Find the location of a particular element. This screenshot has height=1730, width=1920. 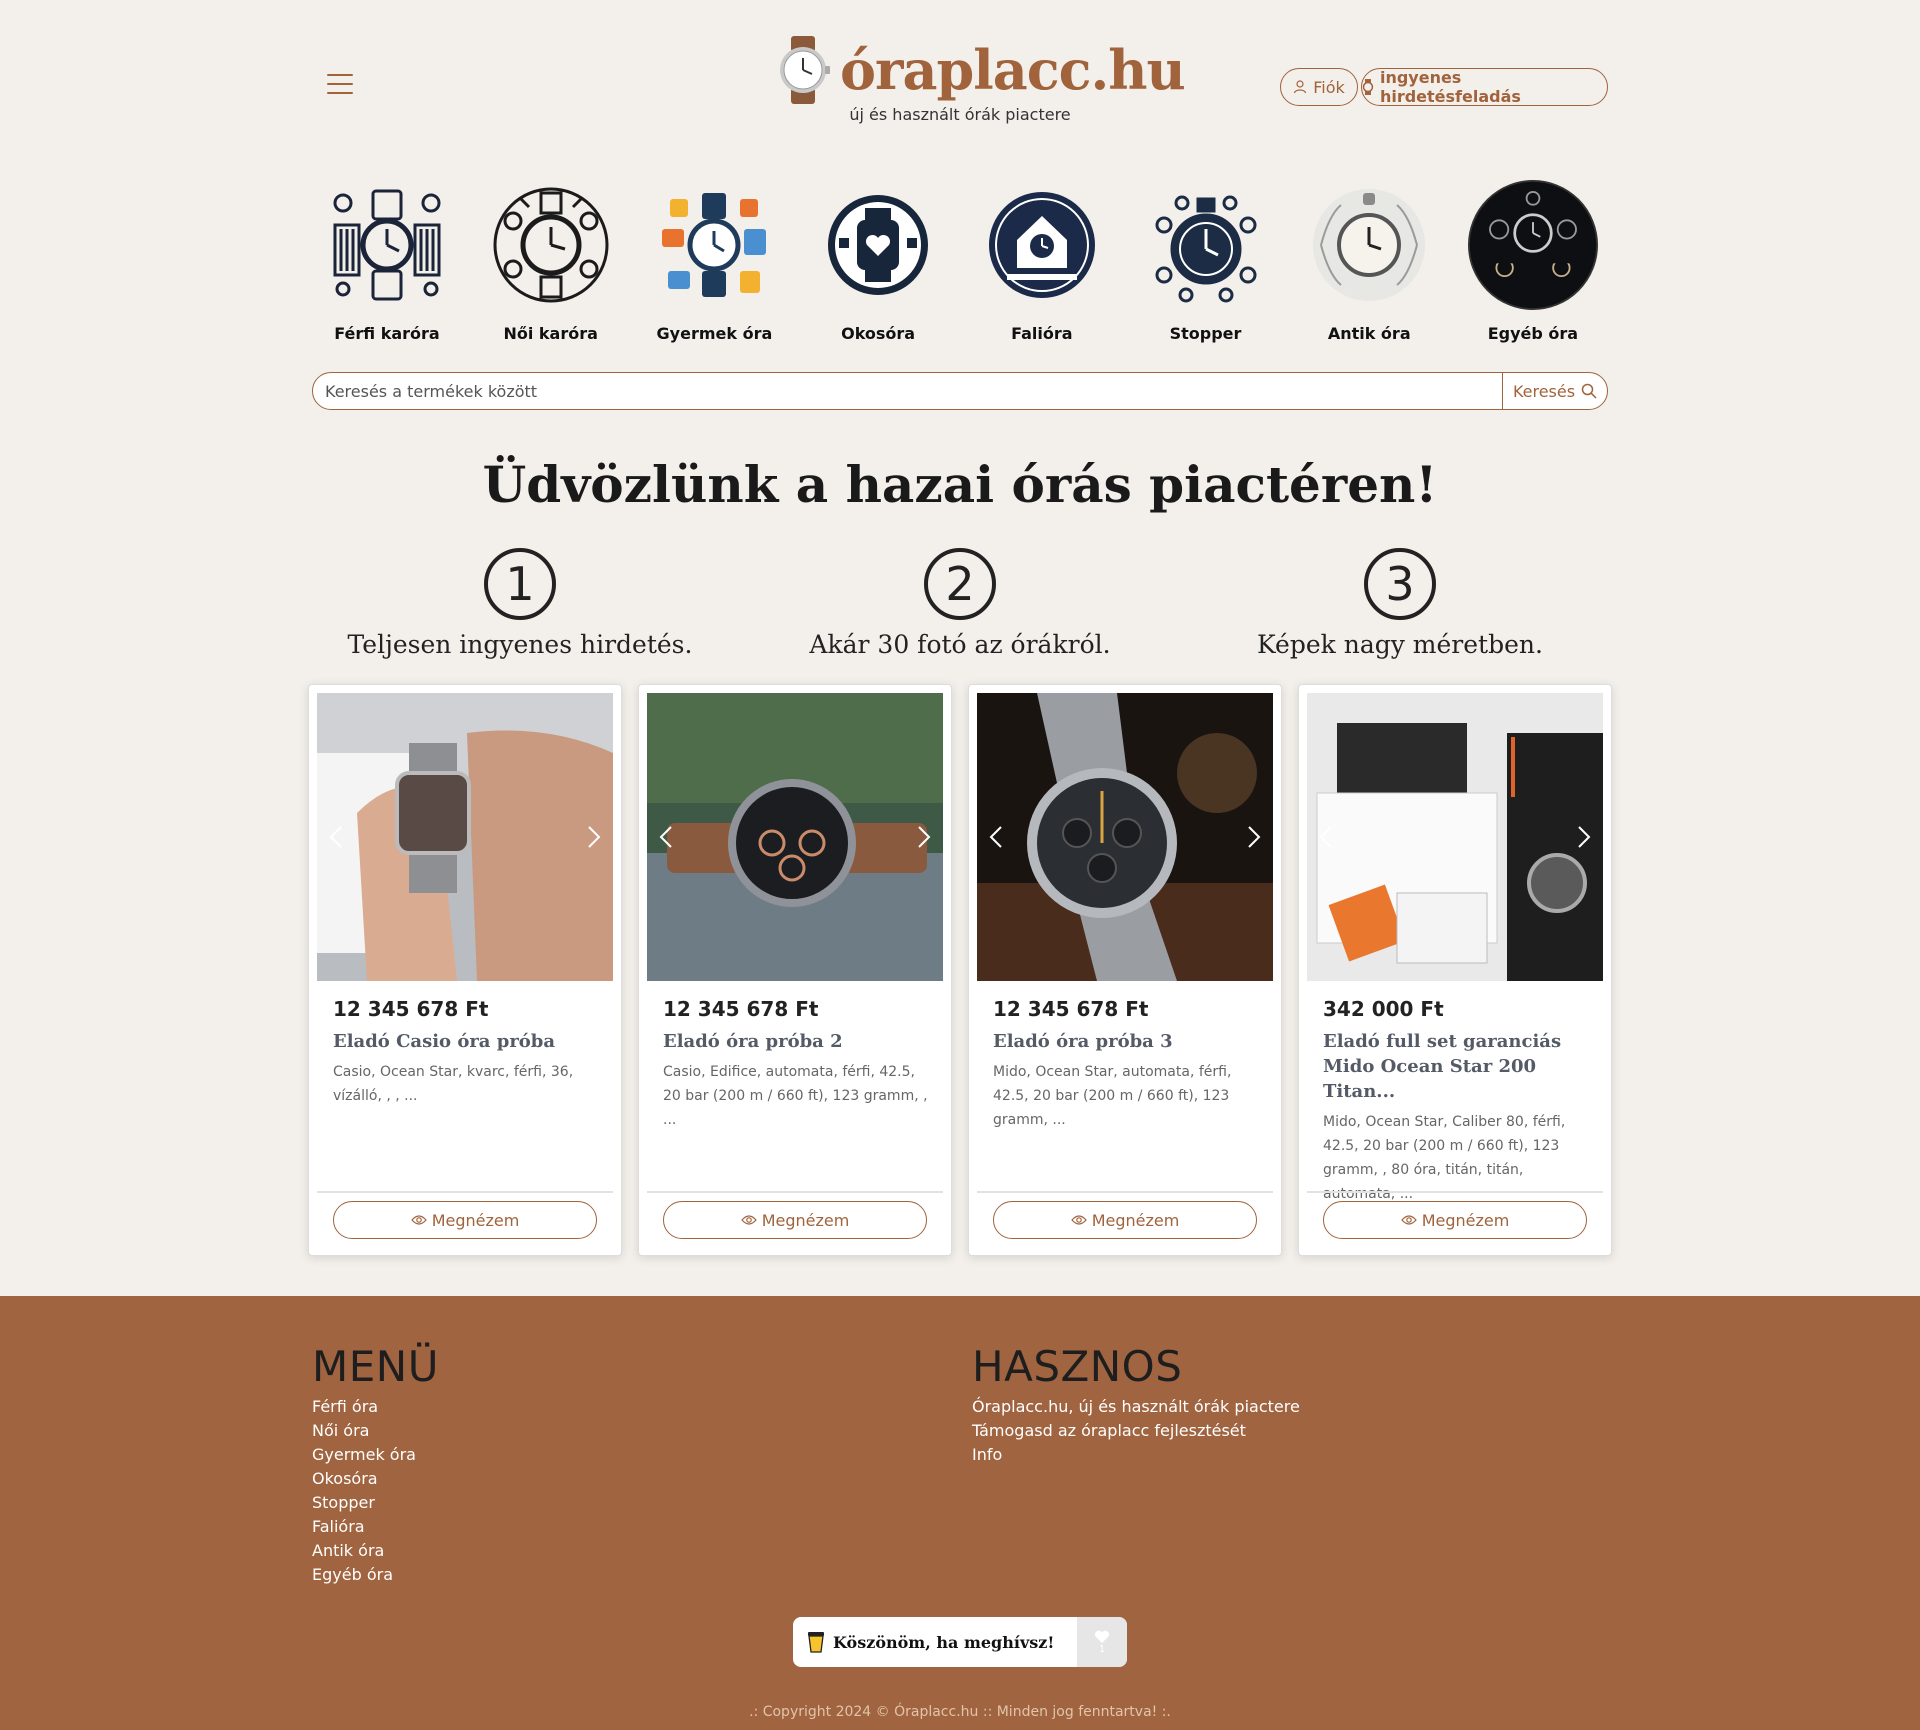

like-button: 1 is located at coordinates (1102, 1642).